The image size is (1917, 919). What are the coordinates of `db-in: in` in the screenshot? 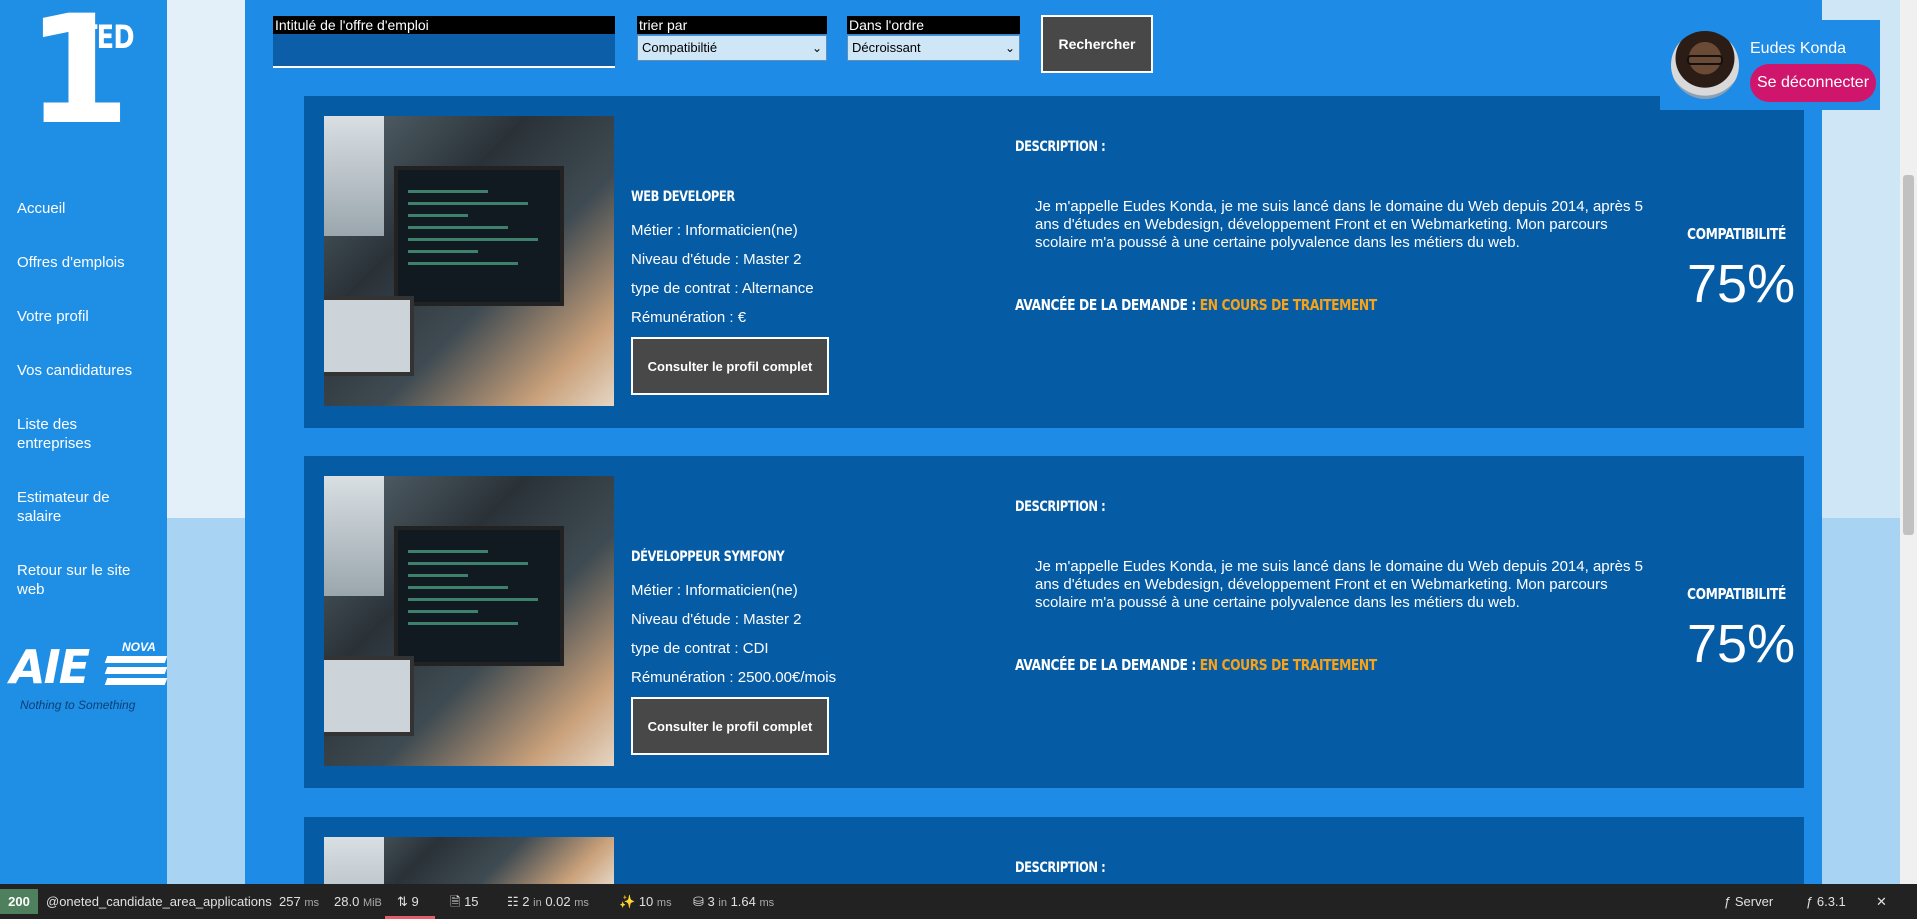 It's located at (722, 903).